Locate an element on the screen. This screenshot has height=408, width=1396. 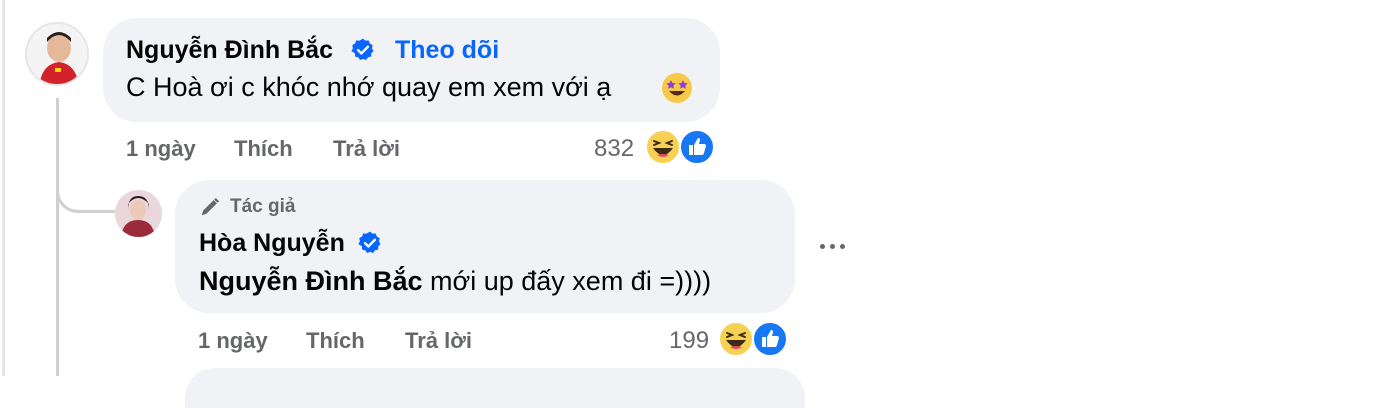
reply-avatar is located at coordinates (138, 213).